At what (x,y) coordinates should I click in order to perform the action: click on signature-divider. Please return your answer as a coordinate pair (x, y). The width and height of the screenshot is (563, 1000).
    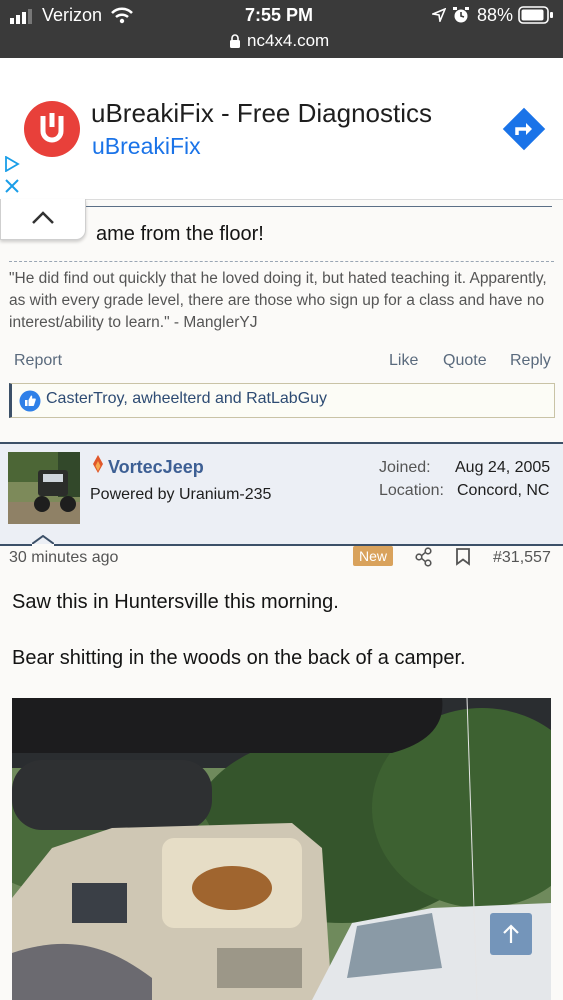
    Looking at the image, I should click on (281, 261).